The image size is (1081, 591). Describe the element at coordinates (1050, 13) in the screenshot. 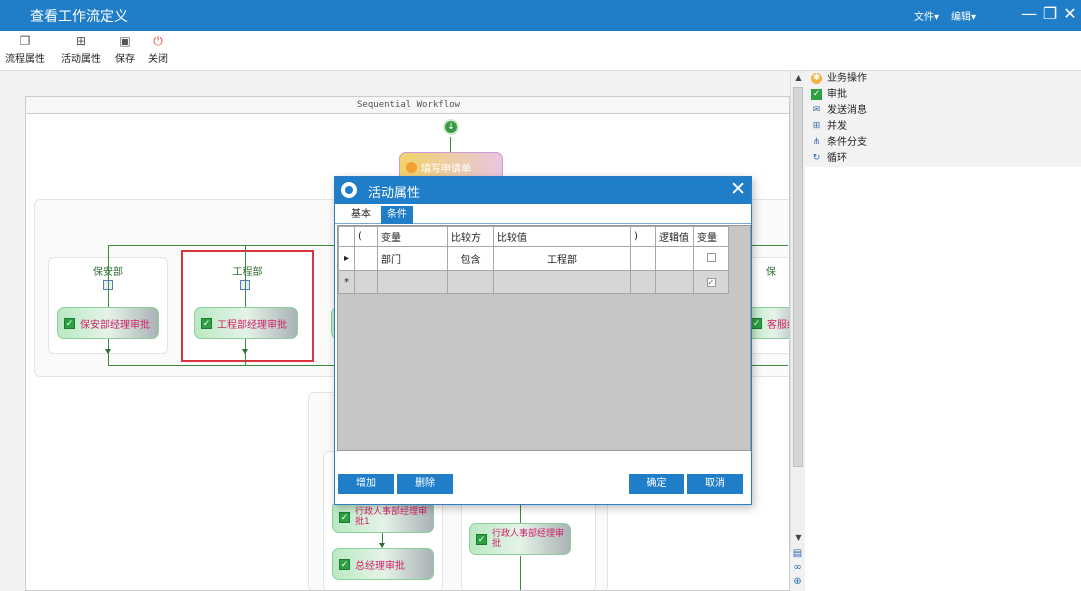

I see `restore-button: ❐` at that location.